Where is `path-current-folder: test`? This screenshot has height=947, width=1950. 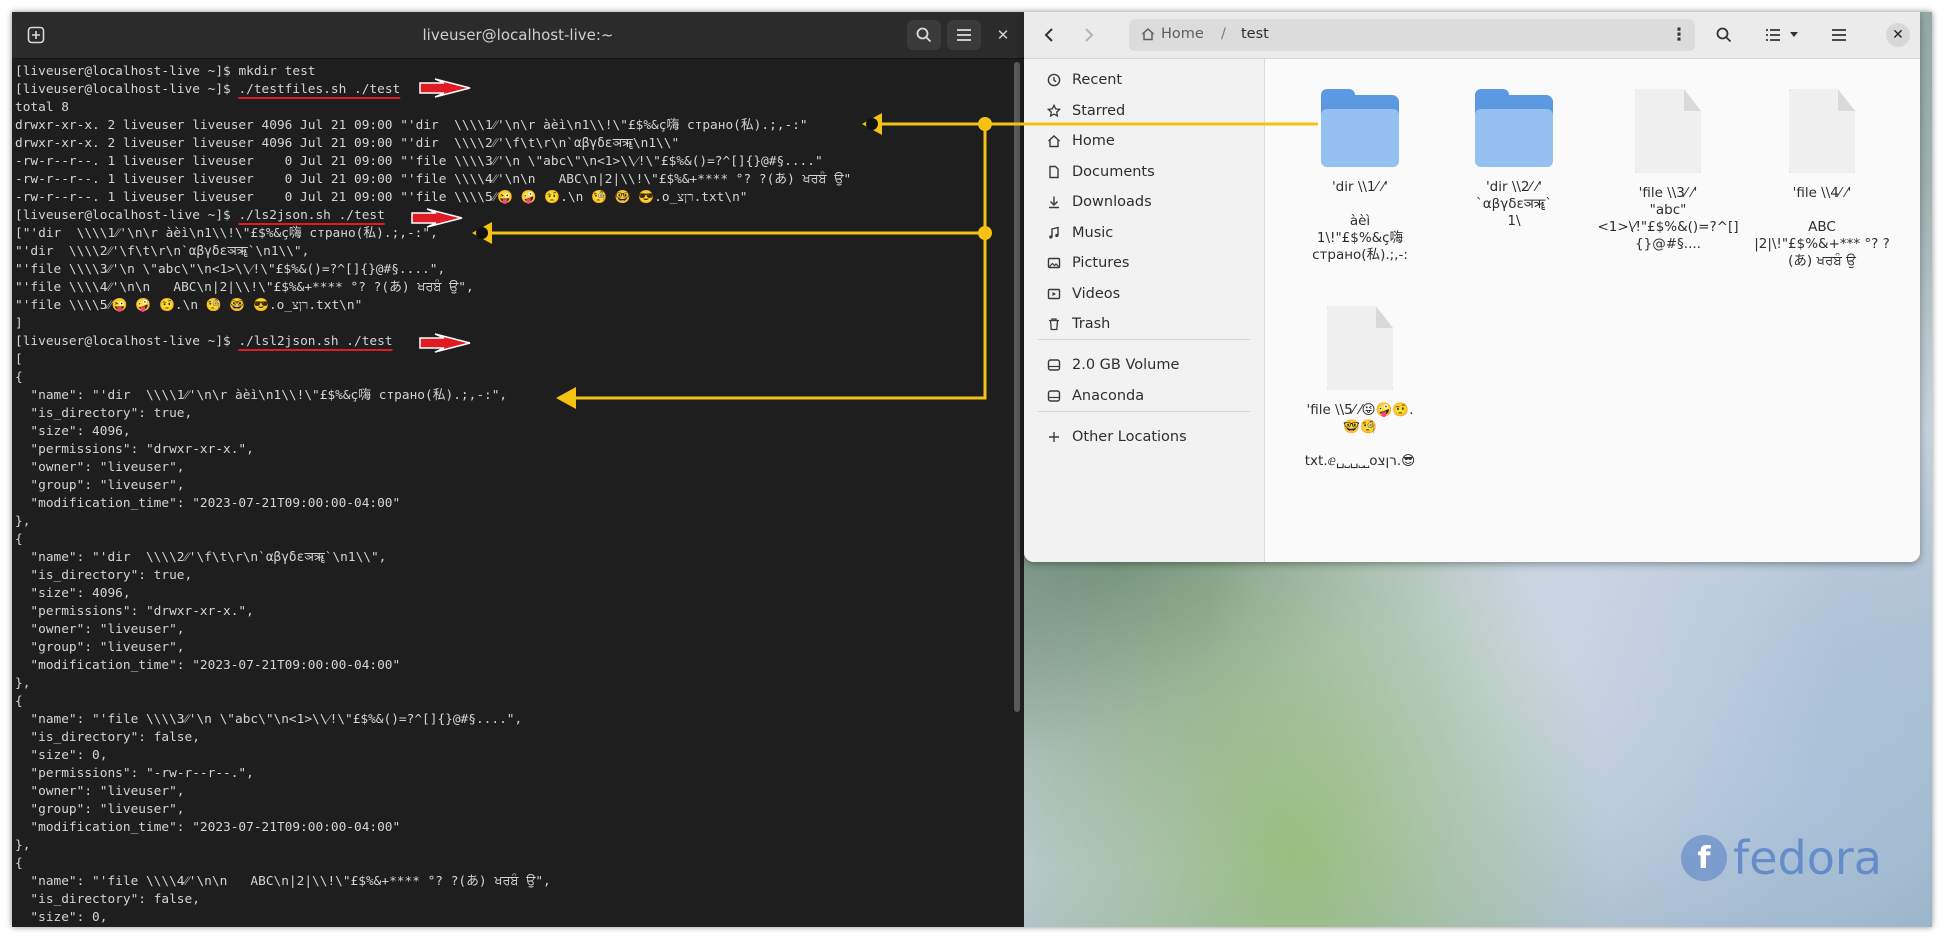 path-current-folder: test is located at coordinates (1255, 34).